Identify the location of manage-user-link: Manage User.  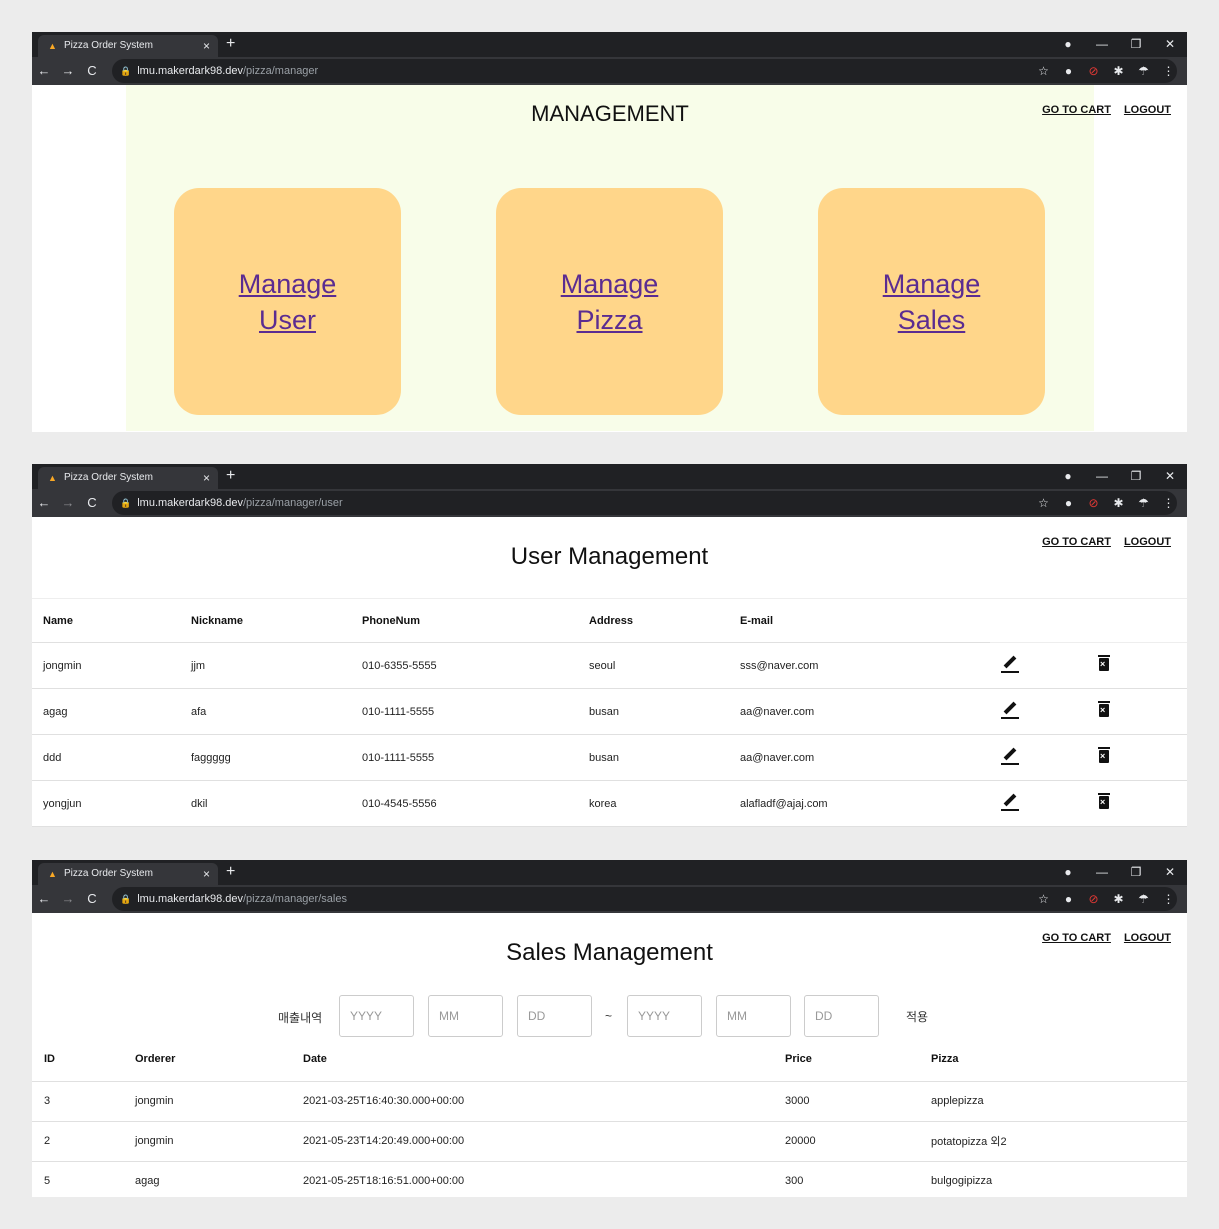
(288, 302).